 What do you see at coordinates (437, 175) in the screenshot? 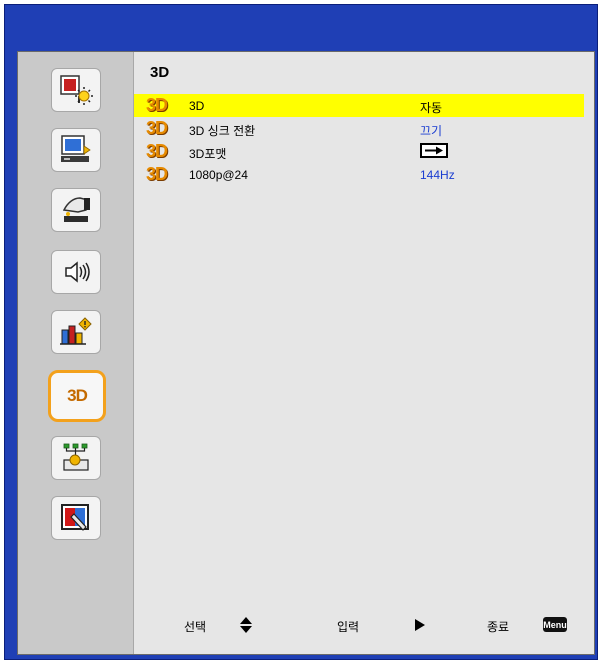
I see `menu-row-value: 144Hz` at bounding box center [437, 175].